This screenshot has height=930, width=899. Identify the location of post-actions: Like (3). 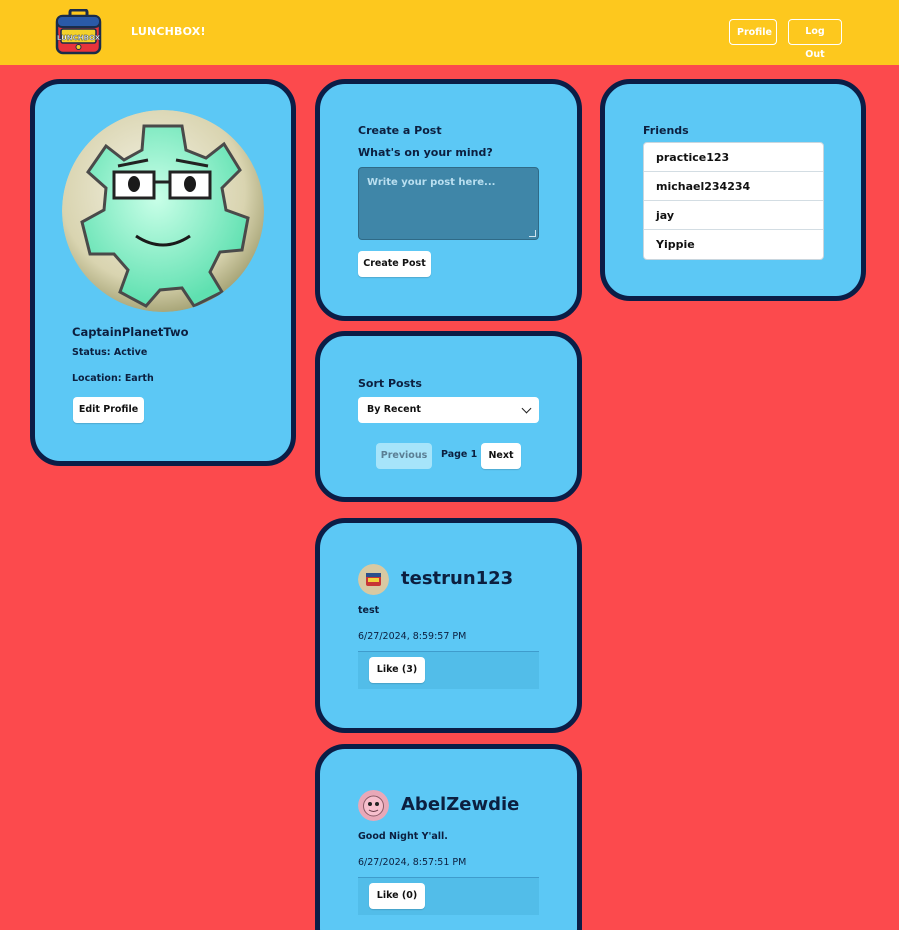
(448, 670).